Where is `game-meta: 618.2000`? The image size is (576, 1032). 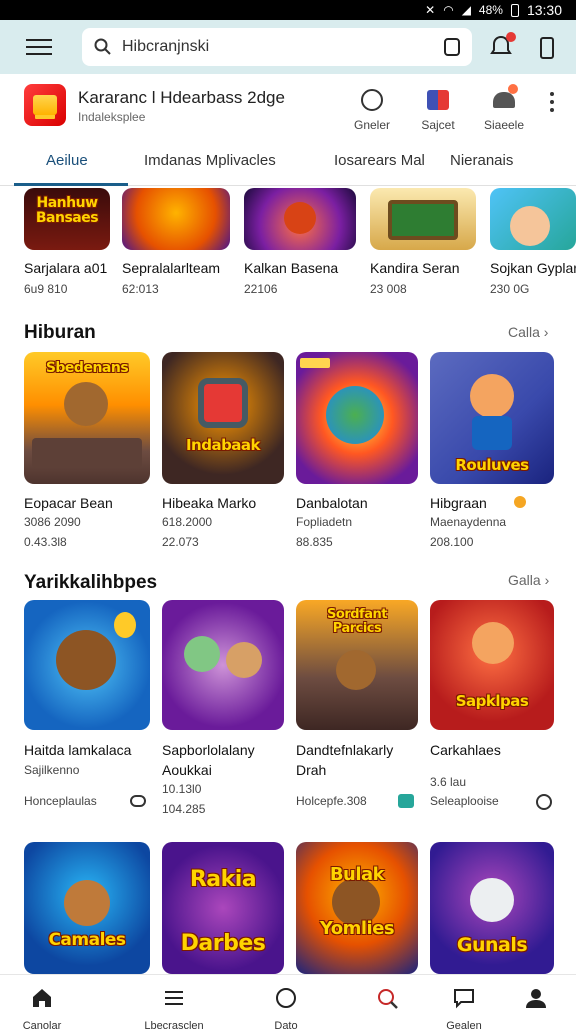
game-meta: 618.2000 is located at coordinates (187, 522).